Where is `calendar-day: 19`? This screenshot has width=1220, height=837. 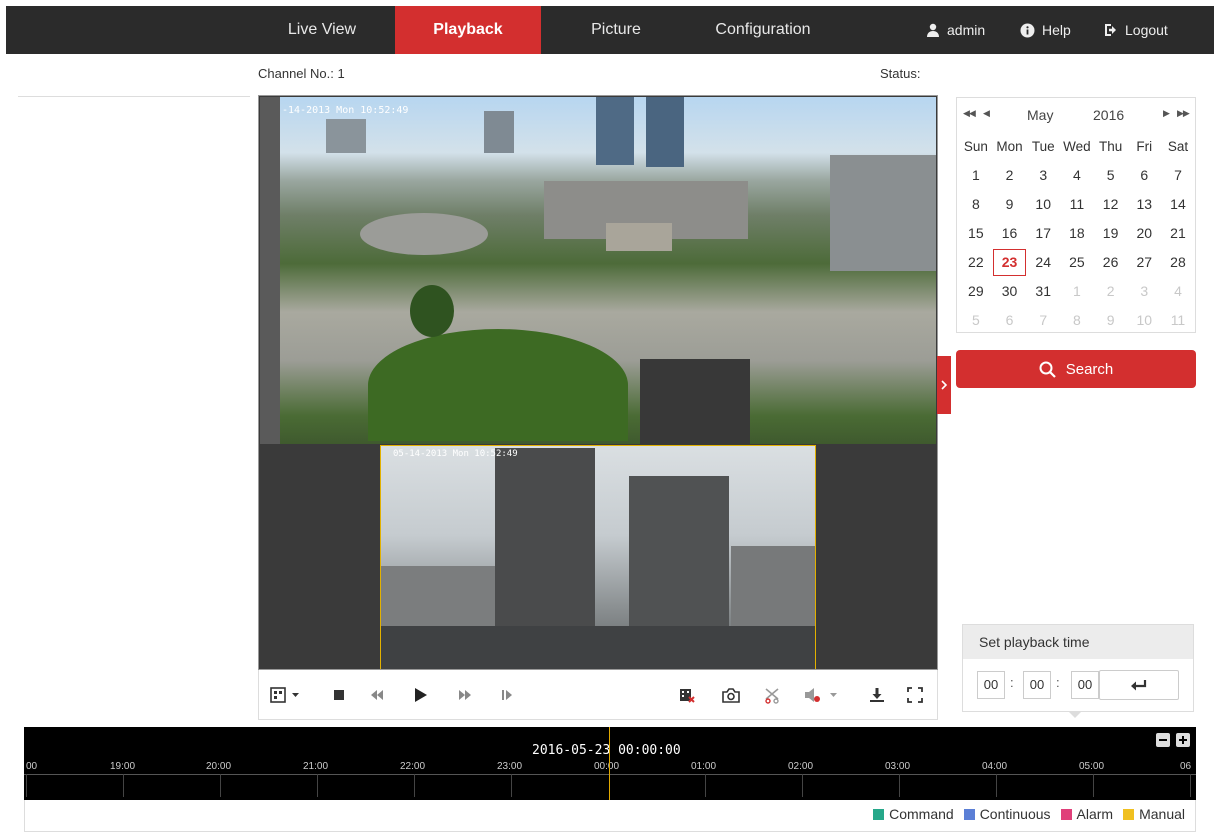 calendar-day: 19 is located at coordinates (1111, 233).